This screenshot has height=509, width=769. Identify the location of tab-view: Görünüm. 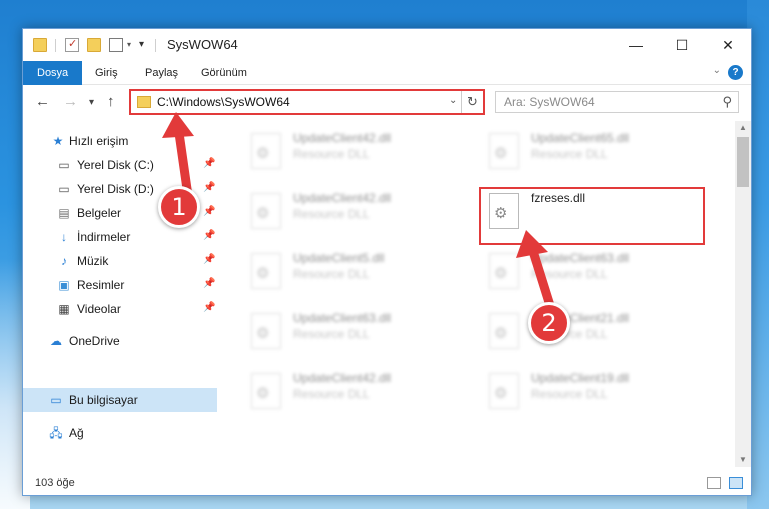
(224, 73).